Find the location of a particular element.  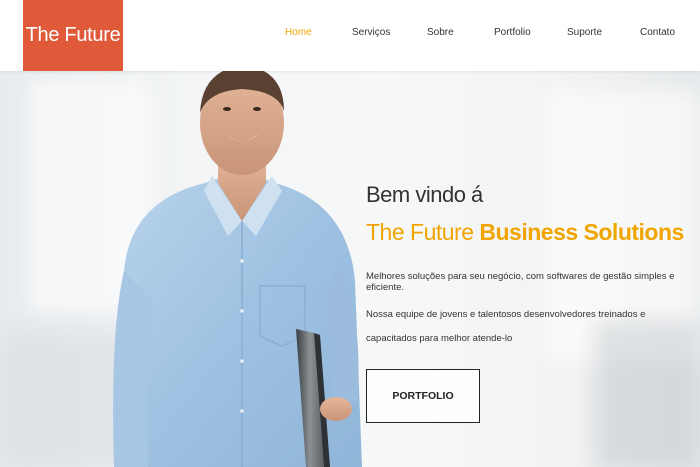

headline-bold: Business Solutions is located at coordinates (581, 232).